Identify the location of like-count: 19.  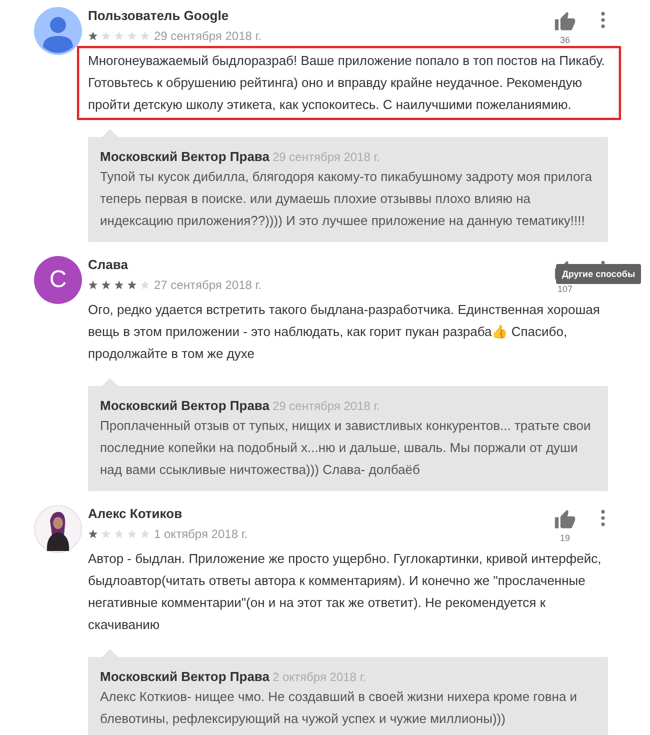
(565, 538).